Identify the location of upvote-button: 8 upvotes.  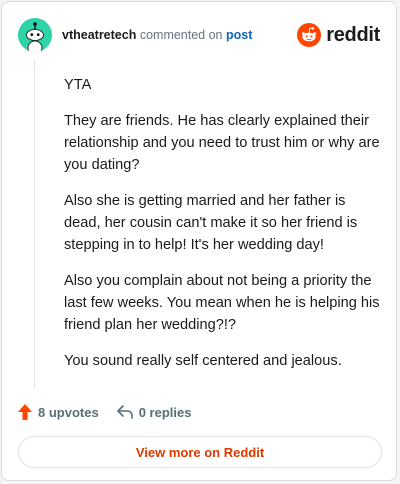
(58, 412).